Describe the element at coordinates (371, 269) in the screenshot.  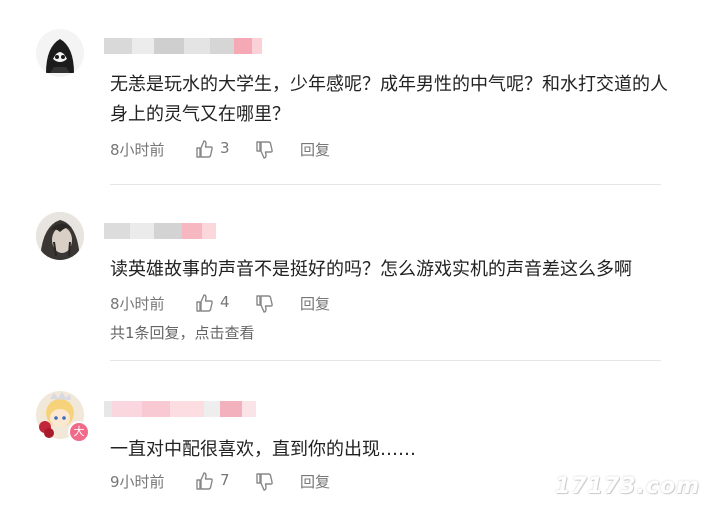
I see `comment-text: 读英雄故事的声音不是挺好的吗？怎么游戏实机的声音差这么多啊` at that location.